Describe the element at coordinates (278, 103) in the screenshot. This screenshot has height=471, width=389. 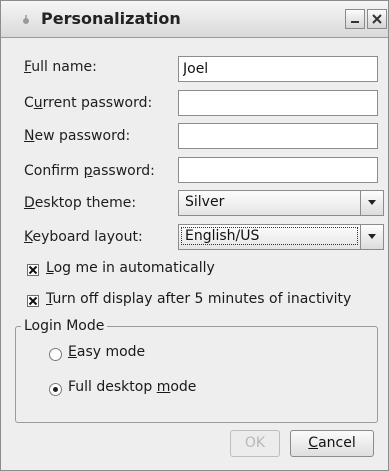
I see `current-password-input` at that location.